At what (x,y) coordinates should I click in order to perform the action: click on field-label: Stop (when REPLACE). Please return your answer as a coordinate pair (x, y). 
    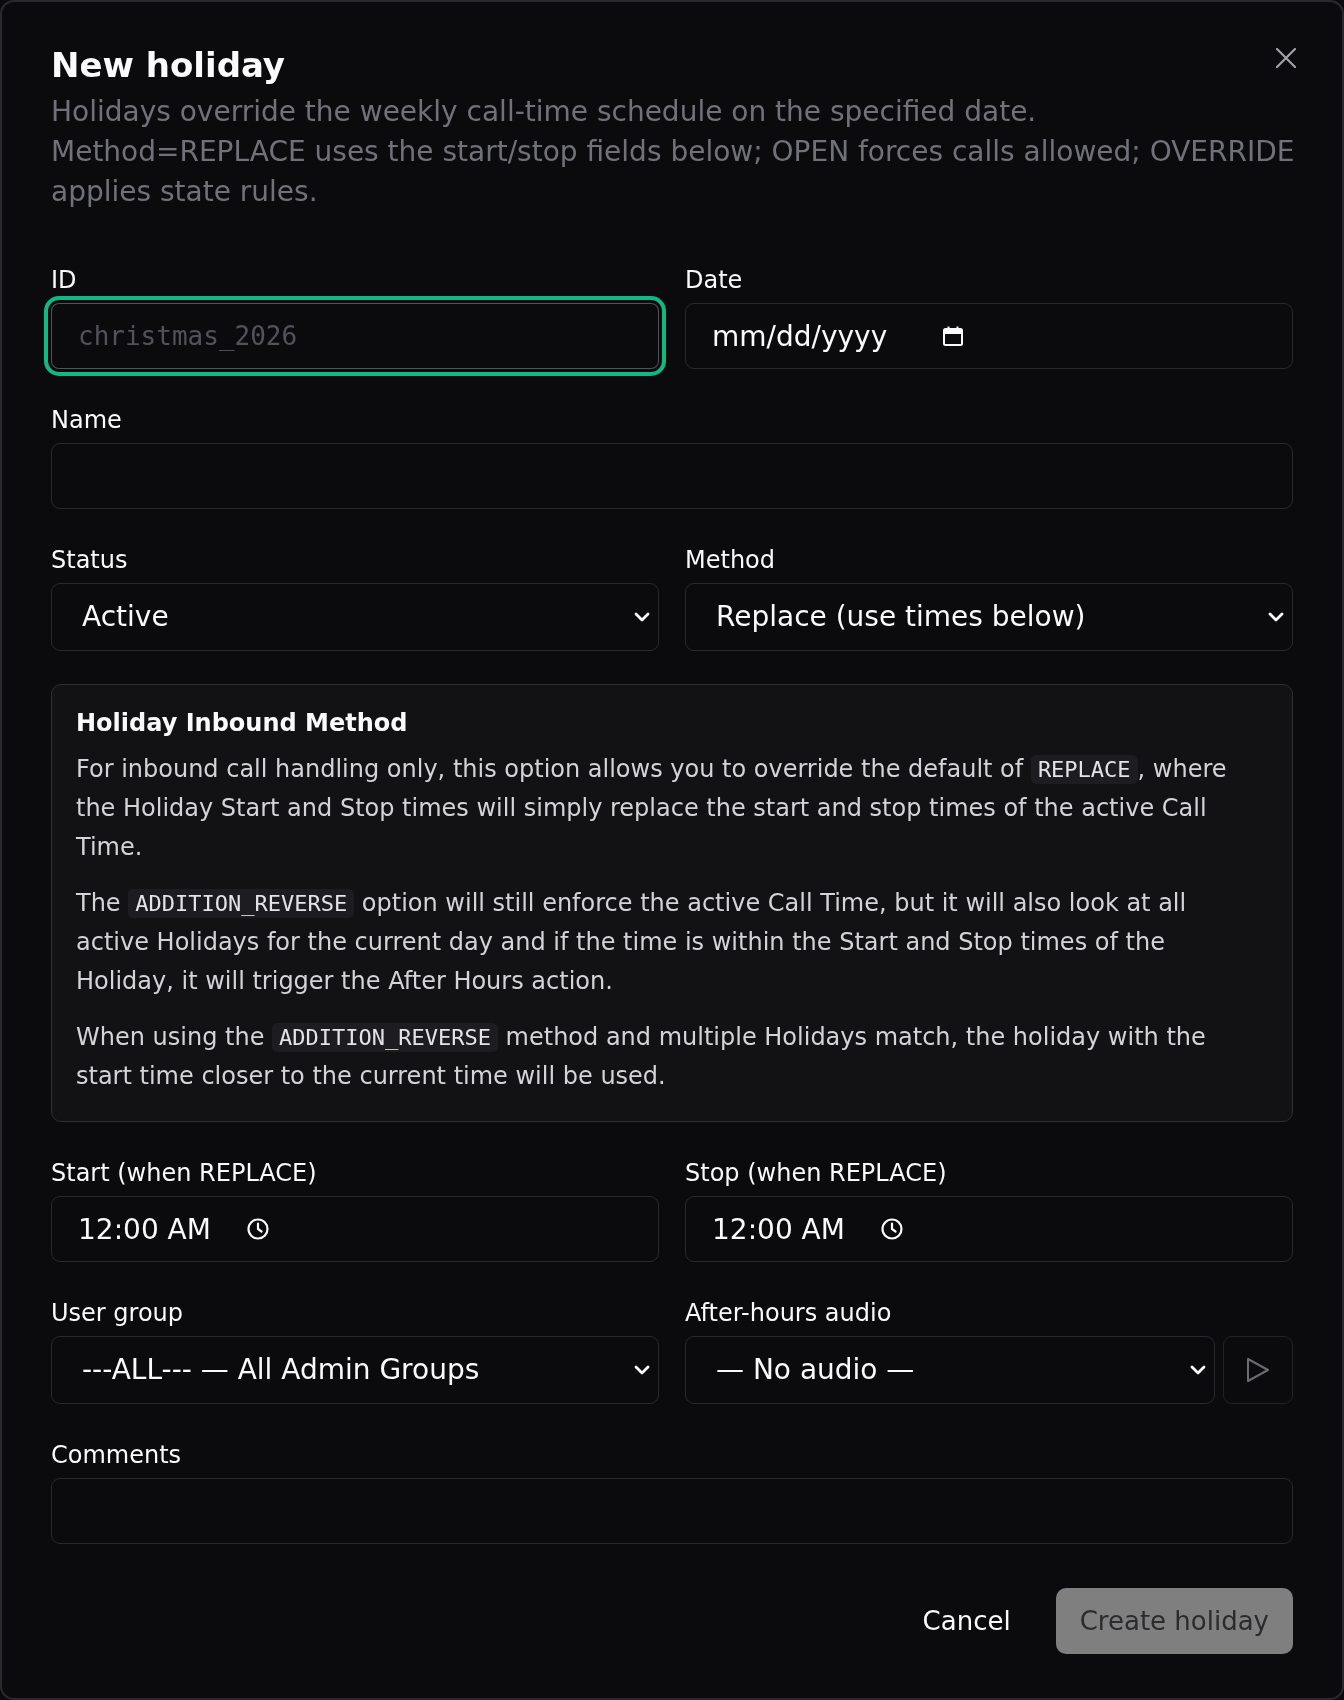
    Looking at the image, I should click on (816, 1173).